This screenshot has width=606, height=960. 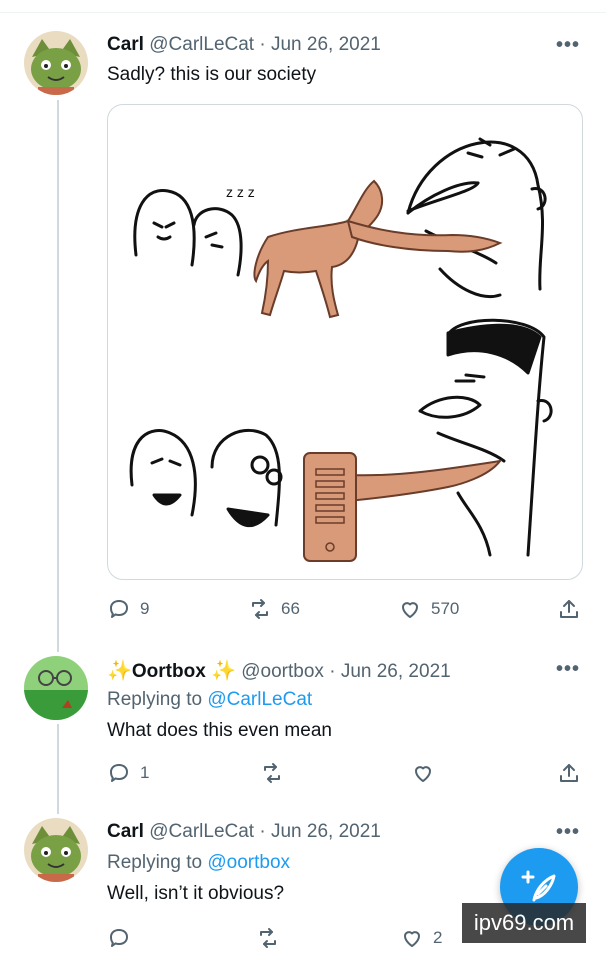 I want to click on tweet-header: ✨Oortbox ✨ @oortbox · Jun 26, 2021, so click(x=279, y=670).